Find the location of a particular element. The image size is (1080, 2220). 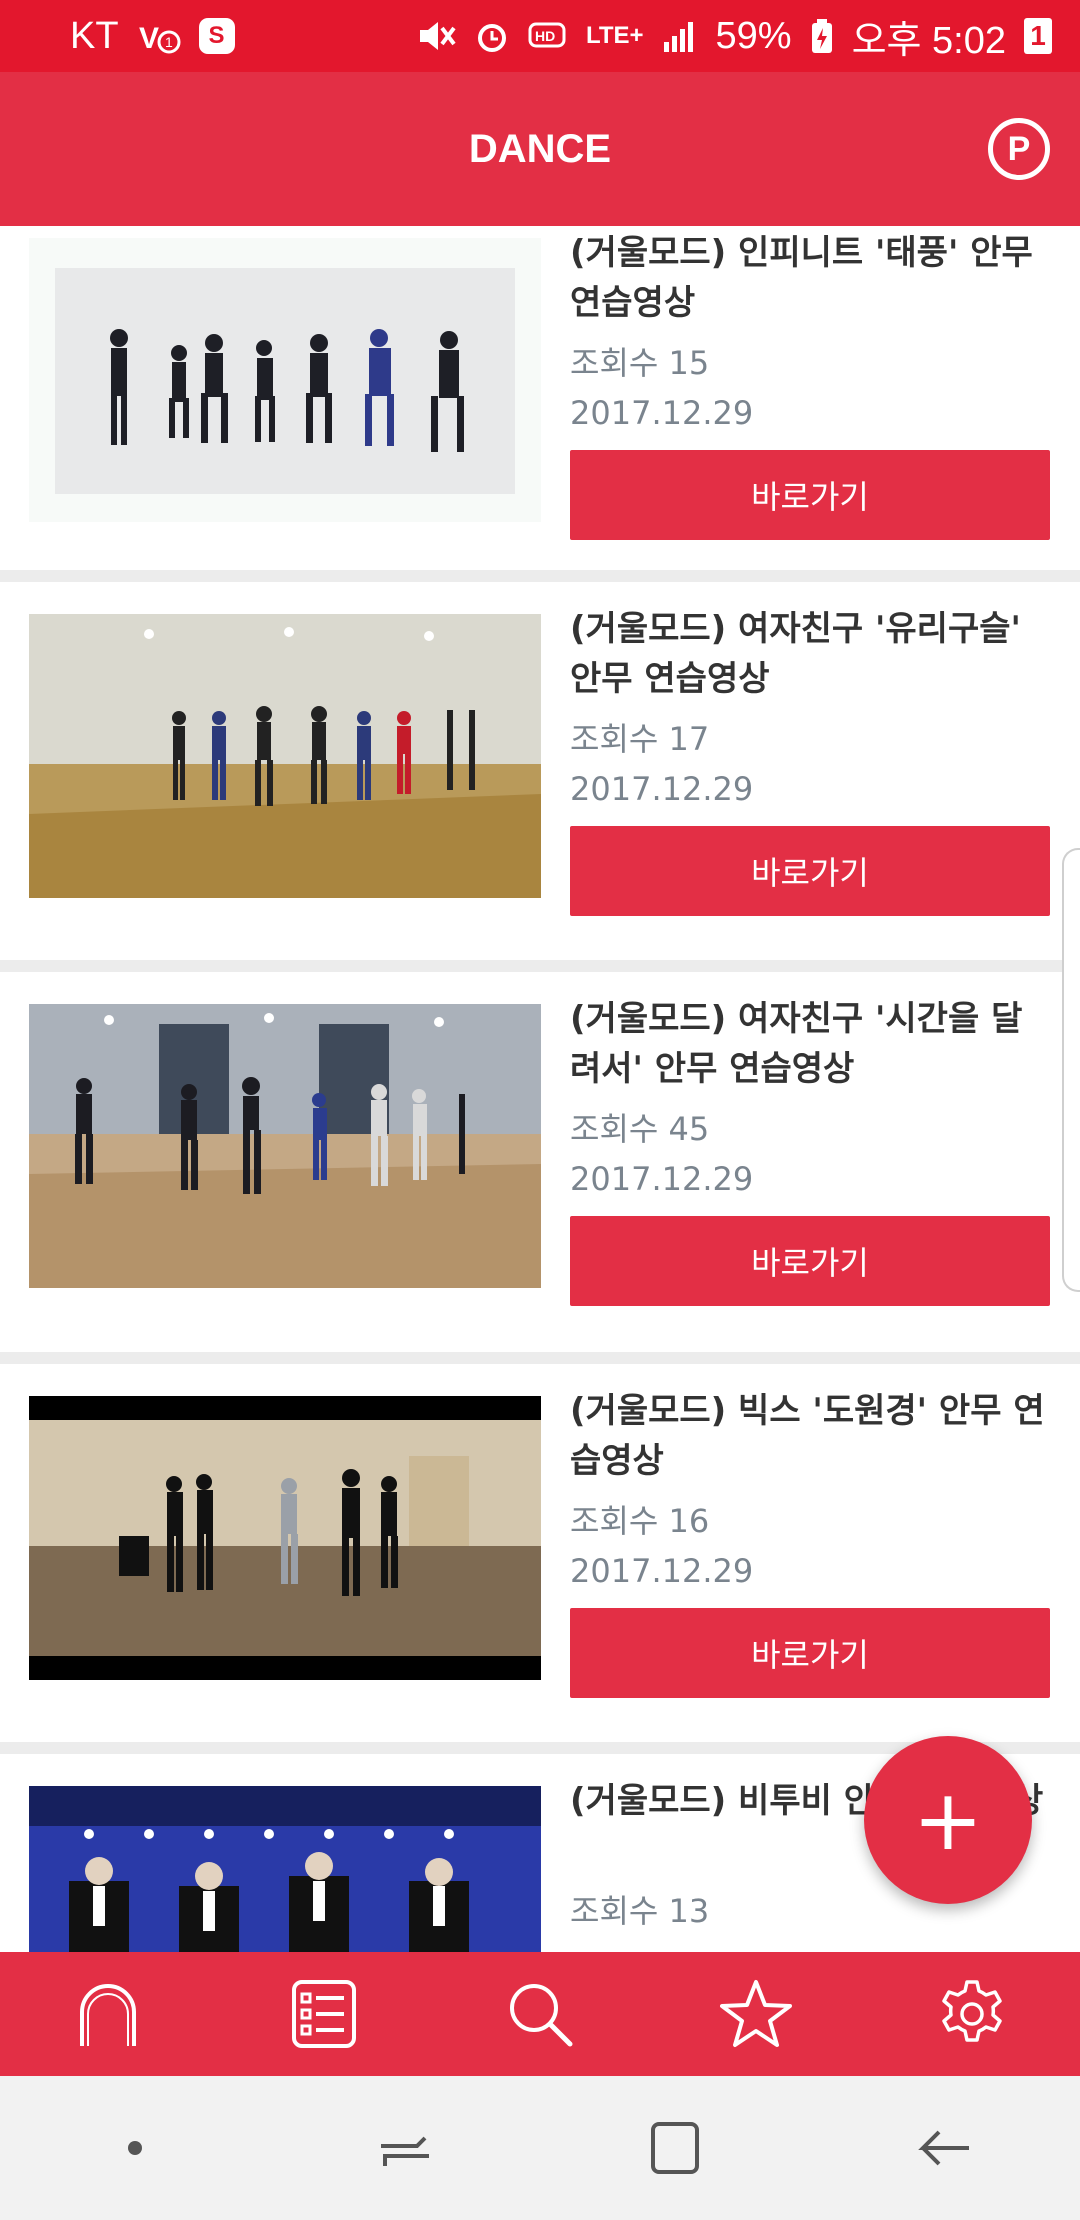

bottom-nav is located at coordinates (540, 2014).